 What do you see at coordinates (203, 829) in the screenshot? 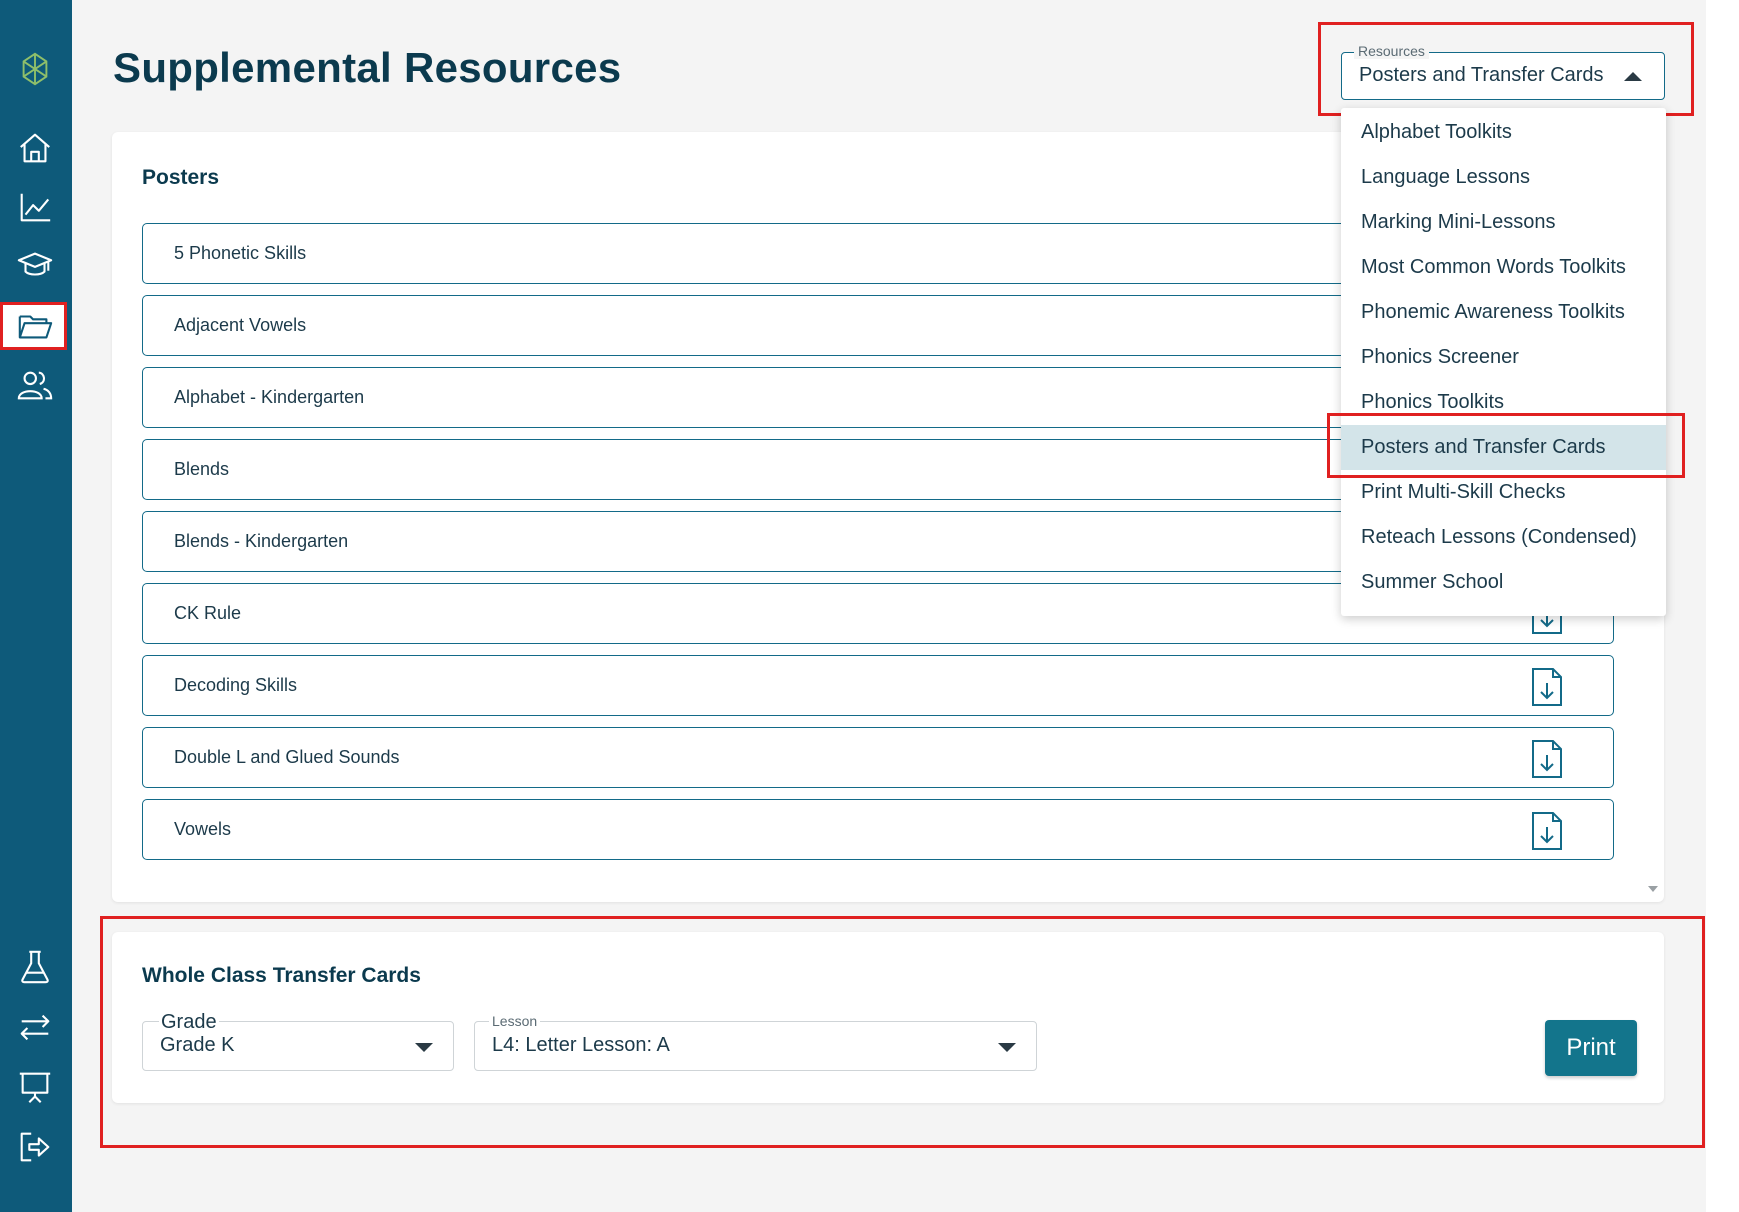
I see `poster-label: Vowels` at bounding box center [203, 829].